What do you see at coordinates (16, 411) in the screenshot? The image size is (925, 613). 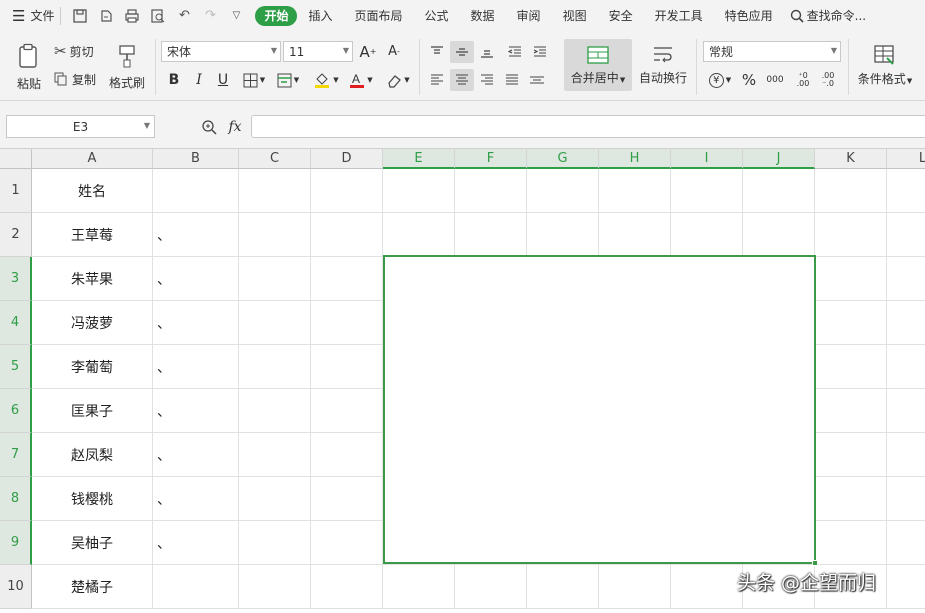 I see `row-header-6: 6` at bounding box center [16, 411].